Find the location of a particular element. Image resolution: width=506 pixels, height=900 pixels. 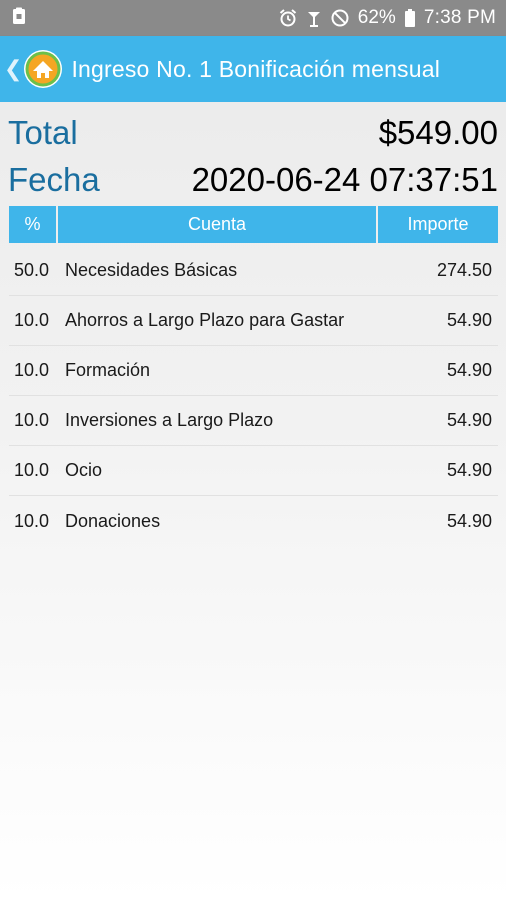

table-row: 10.0 Formación 54.90 is located at coordinates (253, 371).